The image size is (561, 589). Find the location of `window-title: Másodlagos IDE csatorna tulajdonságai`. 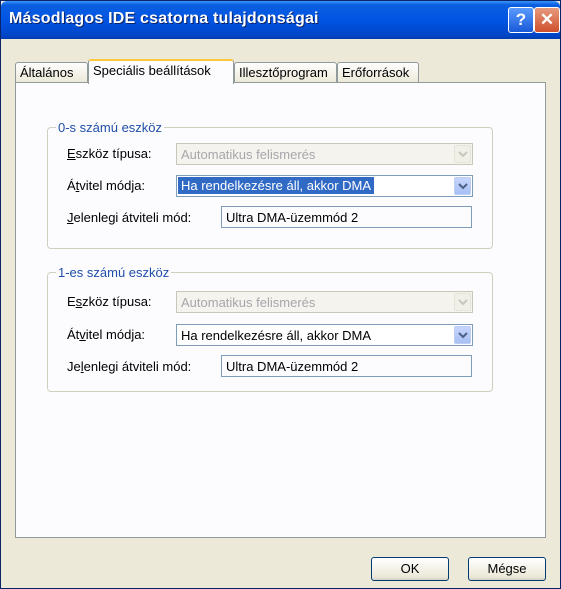

window-title: Másodlagos IDE csatorna tulajdonságai is located at coordinates (164, 18).